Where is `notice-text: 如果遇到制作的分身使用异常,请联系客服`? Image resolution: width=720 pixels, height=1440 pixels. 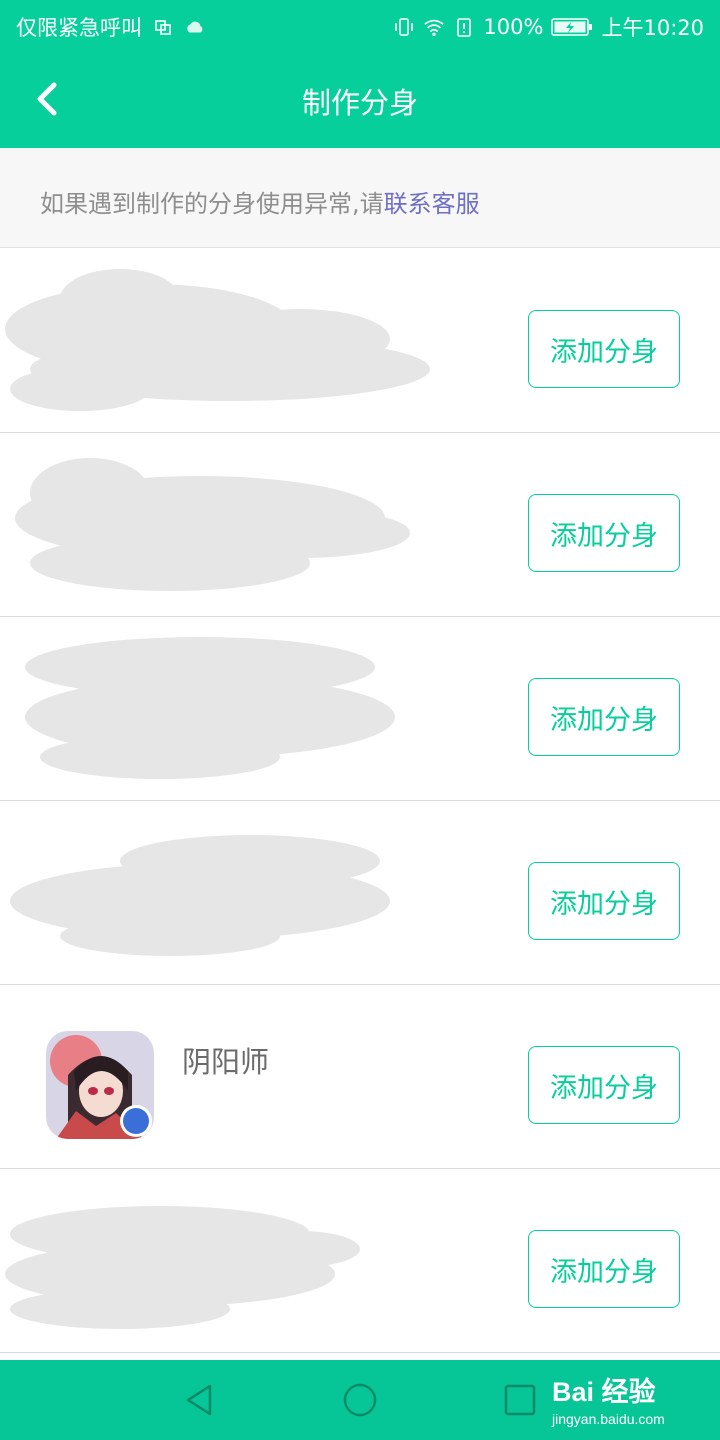 notice-text: 如果遇到制作的分身使用异常,请联系客服 is located at coordinates (260, 201).